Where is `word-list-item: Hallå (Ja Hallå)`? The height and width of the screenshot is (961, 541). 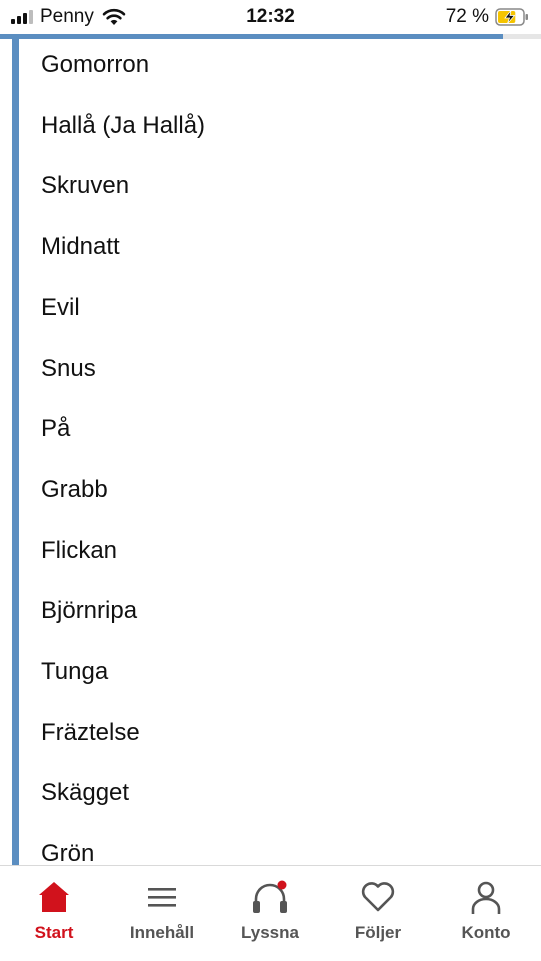 word-list-item: Hallå (Ja Hallå) is located at coordinates (123, 125).